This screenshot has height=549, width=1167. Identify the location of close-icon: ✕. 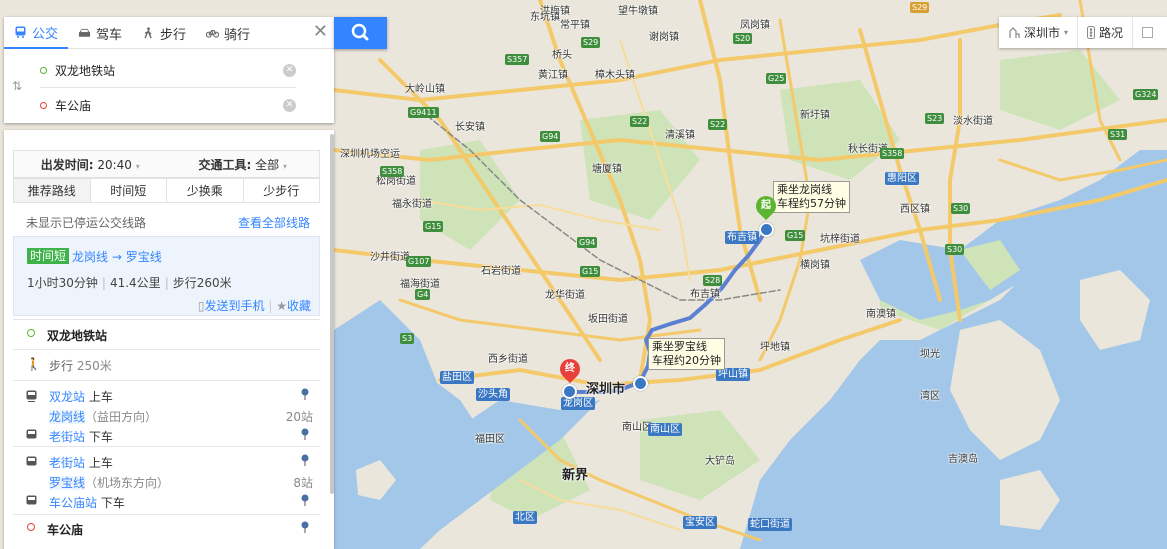
(320, 32).